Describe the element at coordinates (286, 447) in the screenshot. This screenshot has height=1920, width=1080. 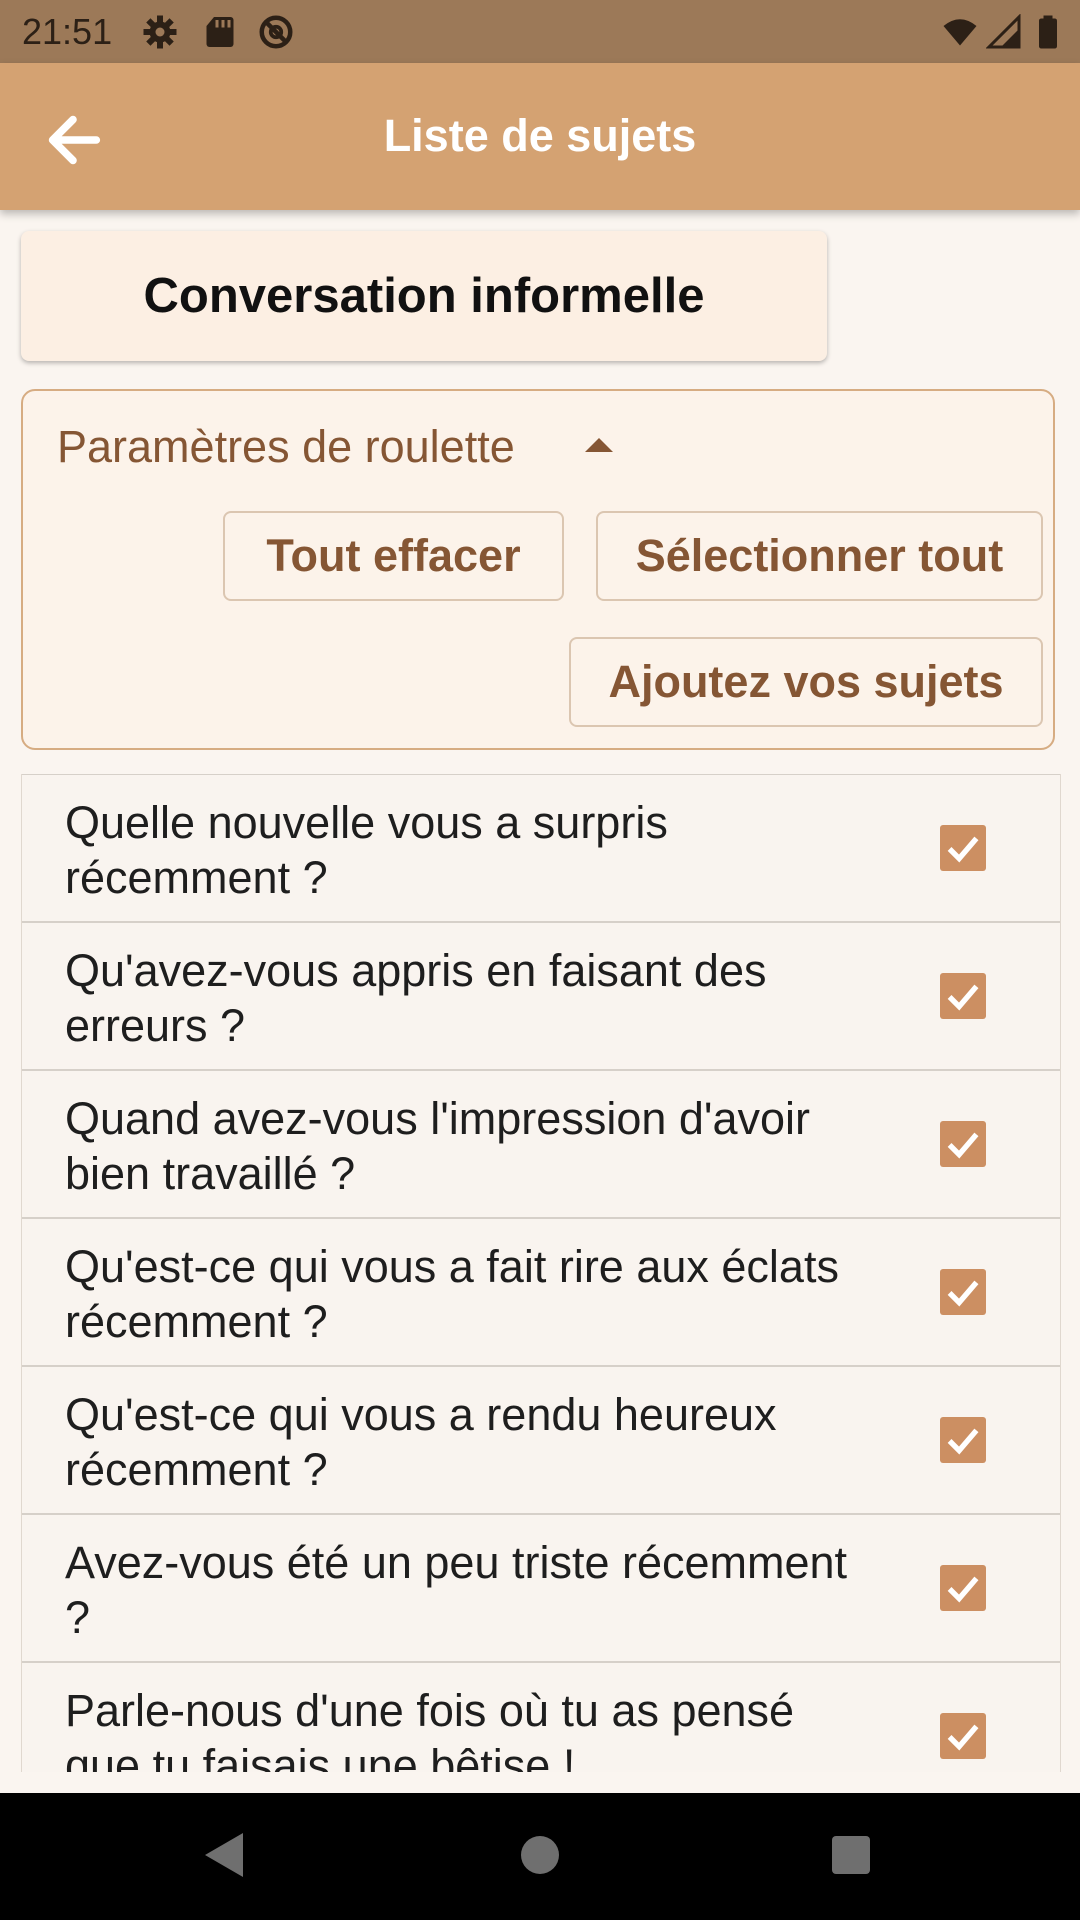
I see `settings-header: Paramètres de roulette` at that location.